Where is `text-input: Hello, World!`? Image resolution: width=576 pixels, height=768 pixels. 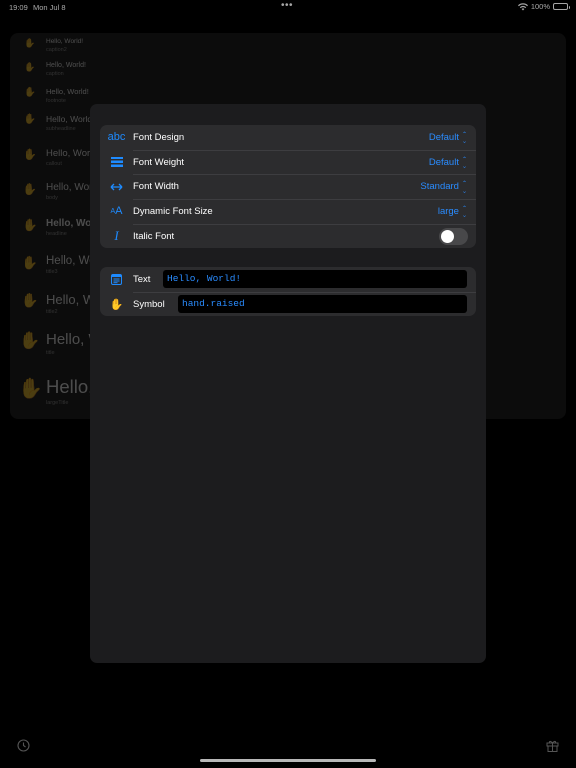
text-input: Hello, World! is located at coordinates (315, 279).